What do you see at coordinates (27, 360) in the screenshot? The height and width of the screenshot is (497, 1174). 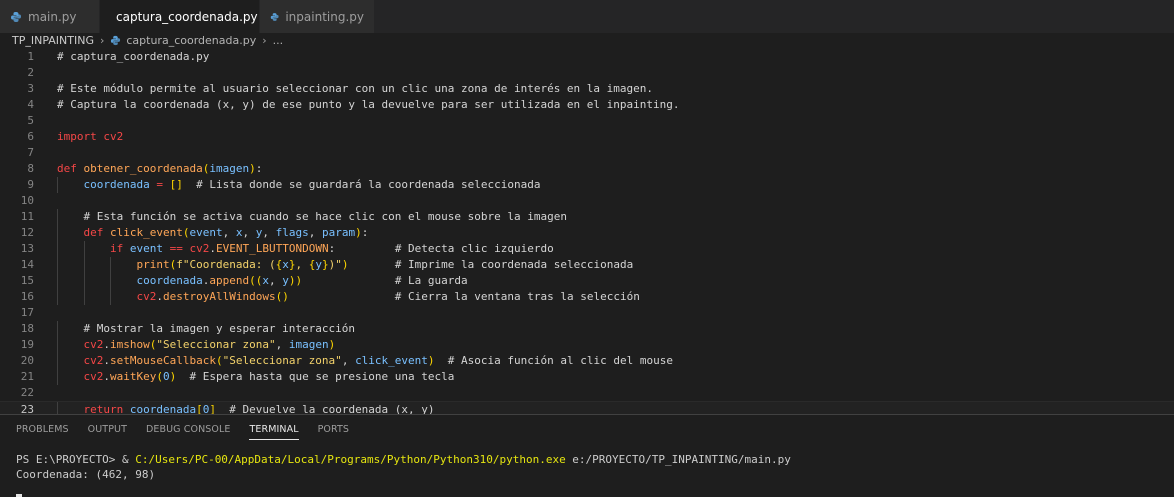 I see `line-number: 20` at bounding box center [27, 360].